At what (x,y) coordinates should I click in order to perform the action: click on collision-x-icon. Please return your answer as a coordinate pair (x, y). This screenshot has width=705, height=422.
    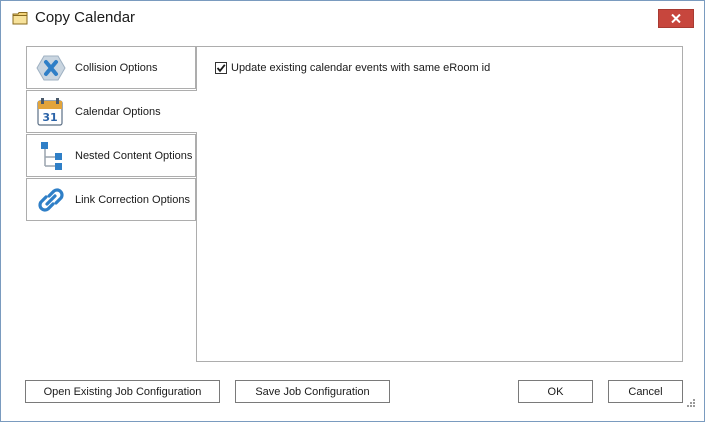
    Looking at the image, I should click on (51, 68).